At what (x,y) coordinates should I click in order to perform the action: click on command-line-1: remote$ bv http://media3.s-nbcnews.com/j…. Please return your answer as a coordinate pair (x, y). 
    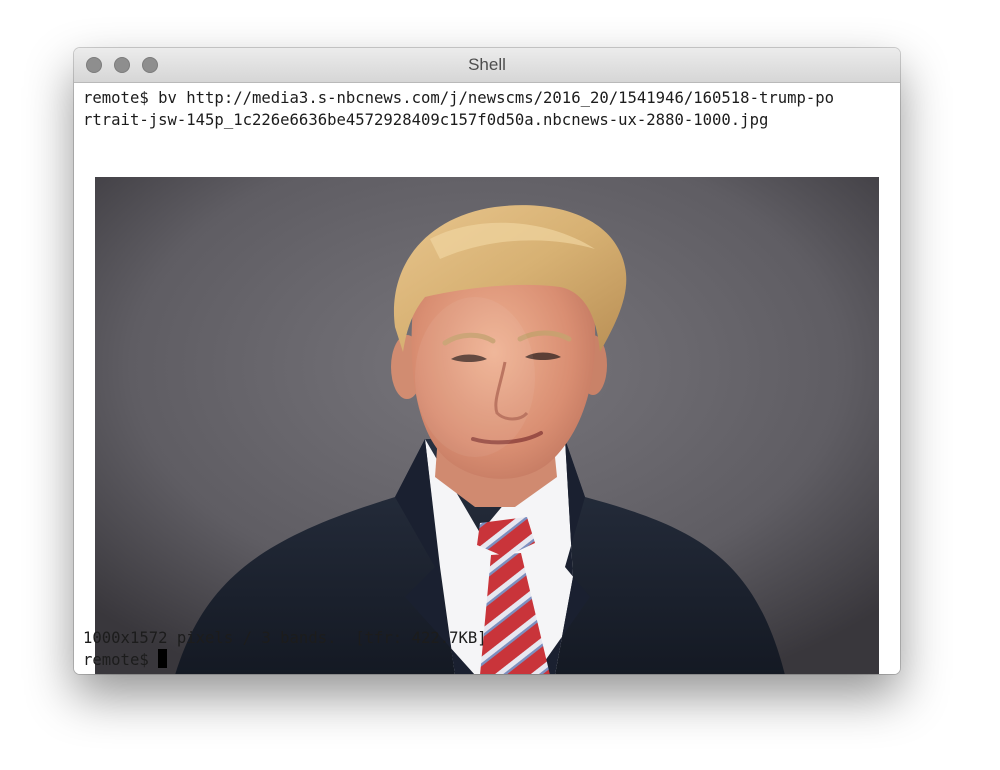
    Looking at the image, I should click on (459, 98).